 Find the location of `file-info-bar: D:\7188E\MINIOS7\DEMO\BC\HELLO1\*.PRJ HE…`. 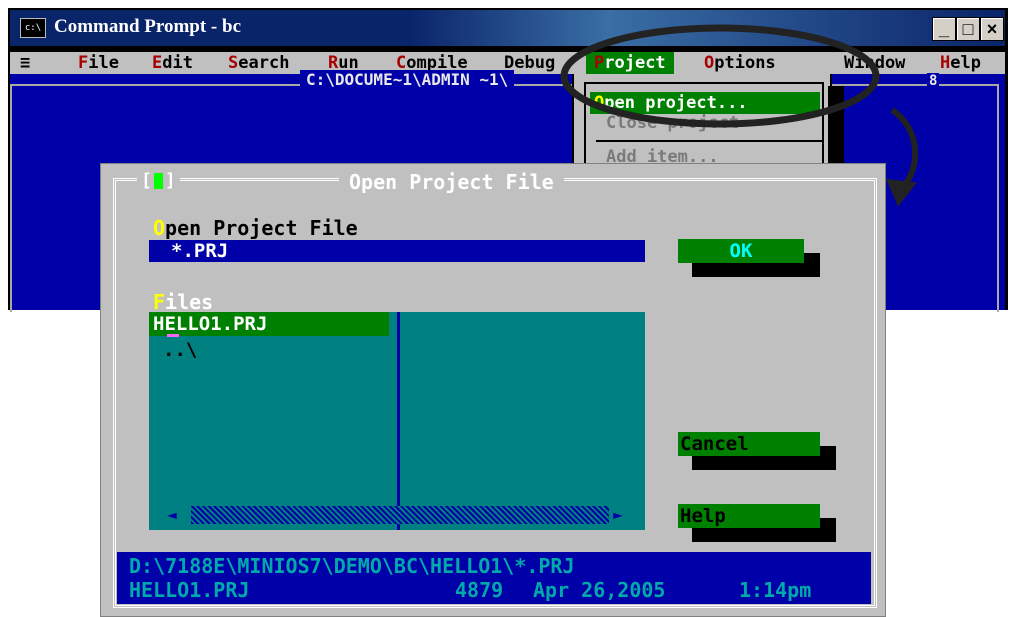

file-info-bar: D:\7188E\MINIOS7\DEMO\BC\HELLO1\*.PRJ HE… is located at coordinates (494, 578).